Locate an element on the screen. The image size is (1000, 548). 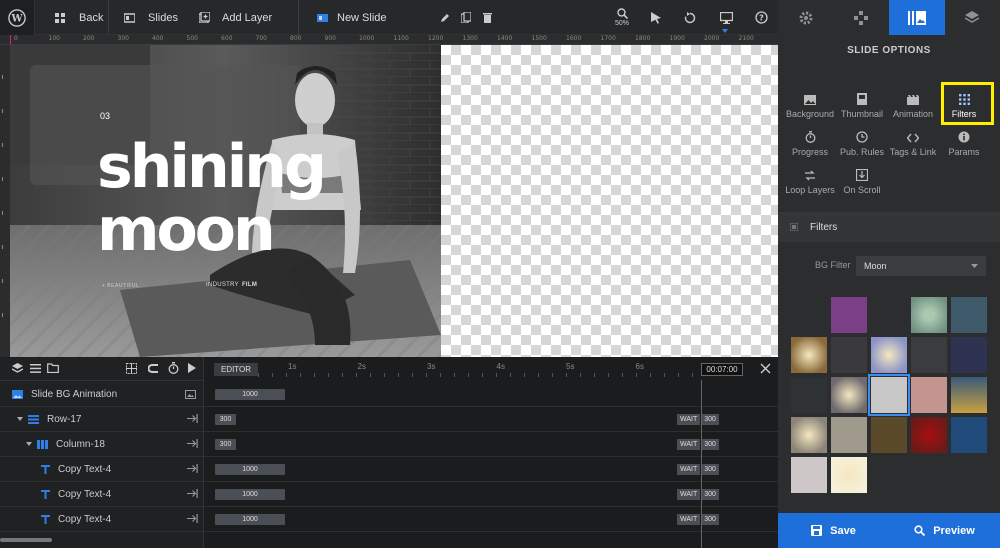
editor-button: EDITOR is located at coordinates (236, 369).